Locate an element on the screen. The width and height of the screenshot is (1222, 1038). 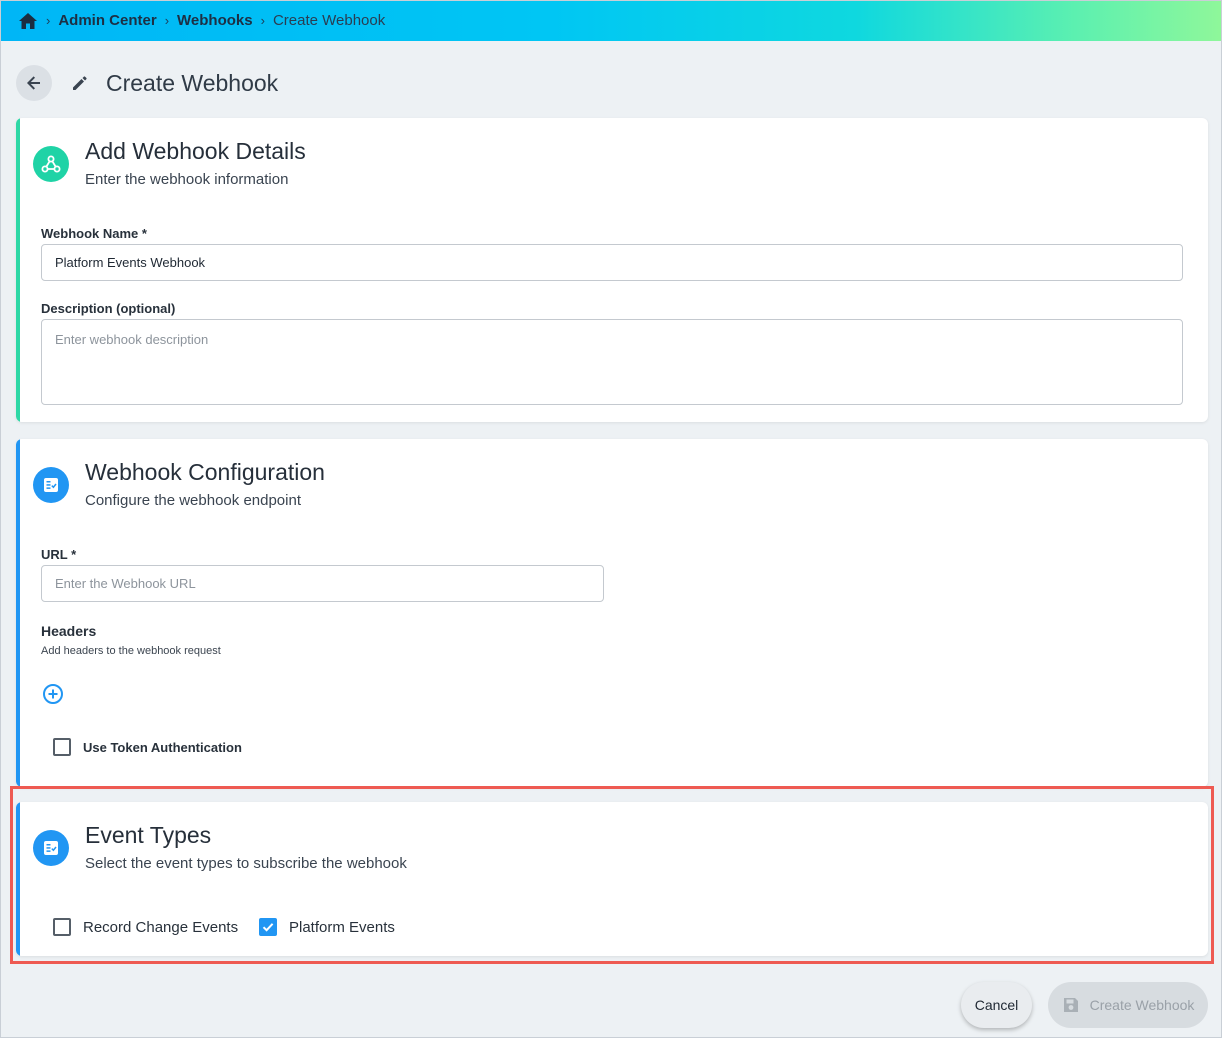
webhook-name-label: Webhook Name * is located at coordinates (94, 233).